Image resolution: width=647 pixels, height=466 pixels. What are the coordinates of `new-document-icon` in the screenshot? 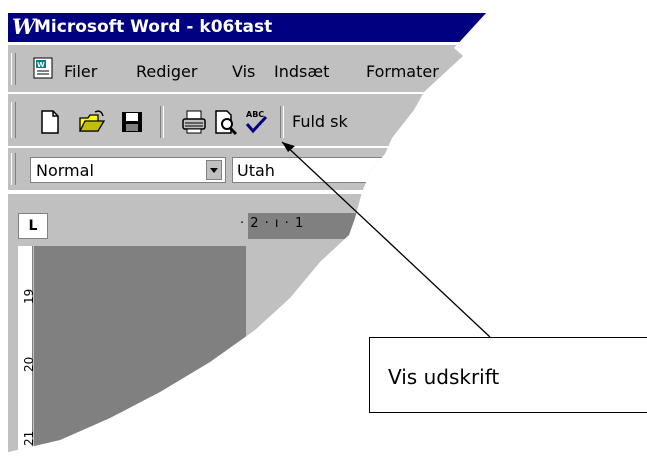 It's located at (50, 122).